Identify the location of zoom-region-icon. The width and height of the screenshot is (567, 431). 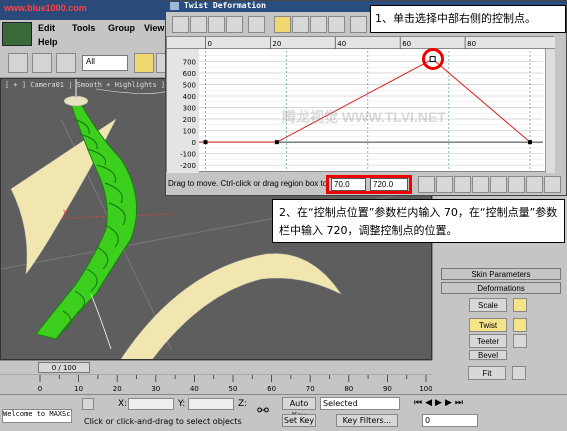
(552, 184).